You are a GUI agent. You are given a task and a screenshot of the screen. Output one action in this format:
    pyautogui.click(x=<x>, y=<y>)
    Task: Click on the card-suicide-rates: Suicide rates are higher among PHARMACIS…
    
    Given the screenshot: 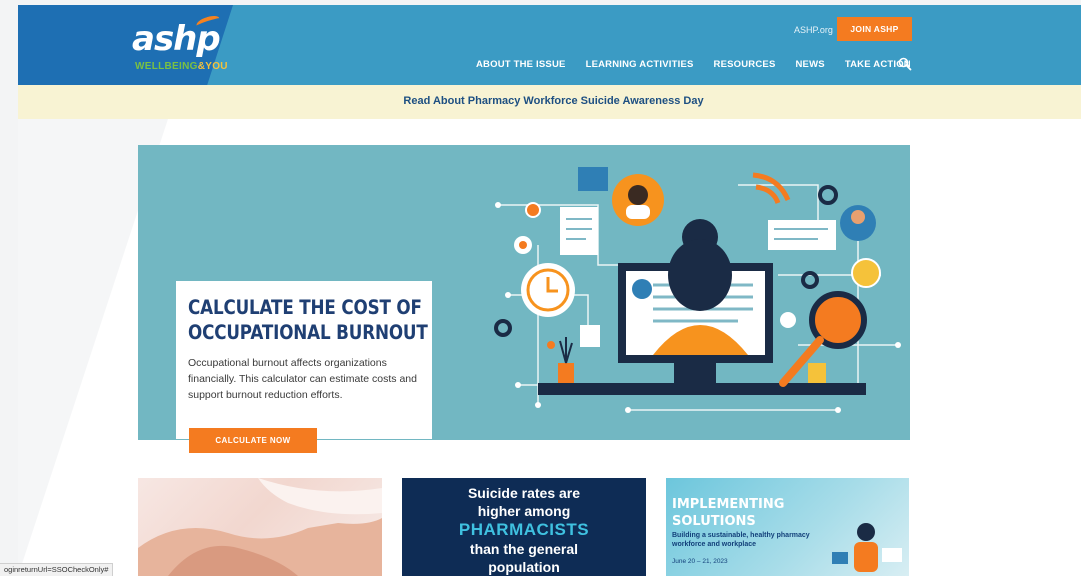 What is the action you would take?
    pyautogui.click(x=524, y=527)
    